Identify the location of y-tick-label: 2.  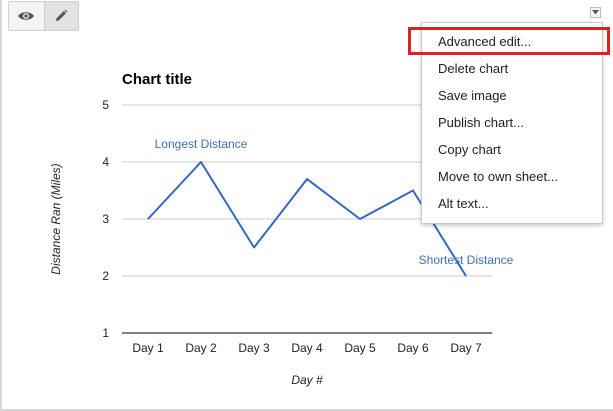
(105, 276).